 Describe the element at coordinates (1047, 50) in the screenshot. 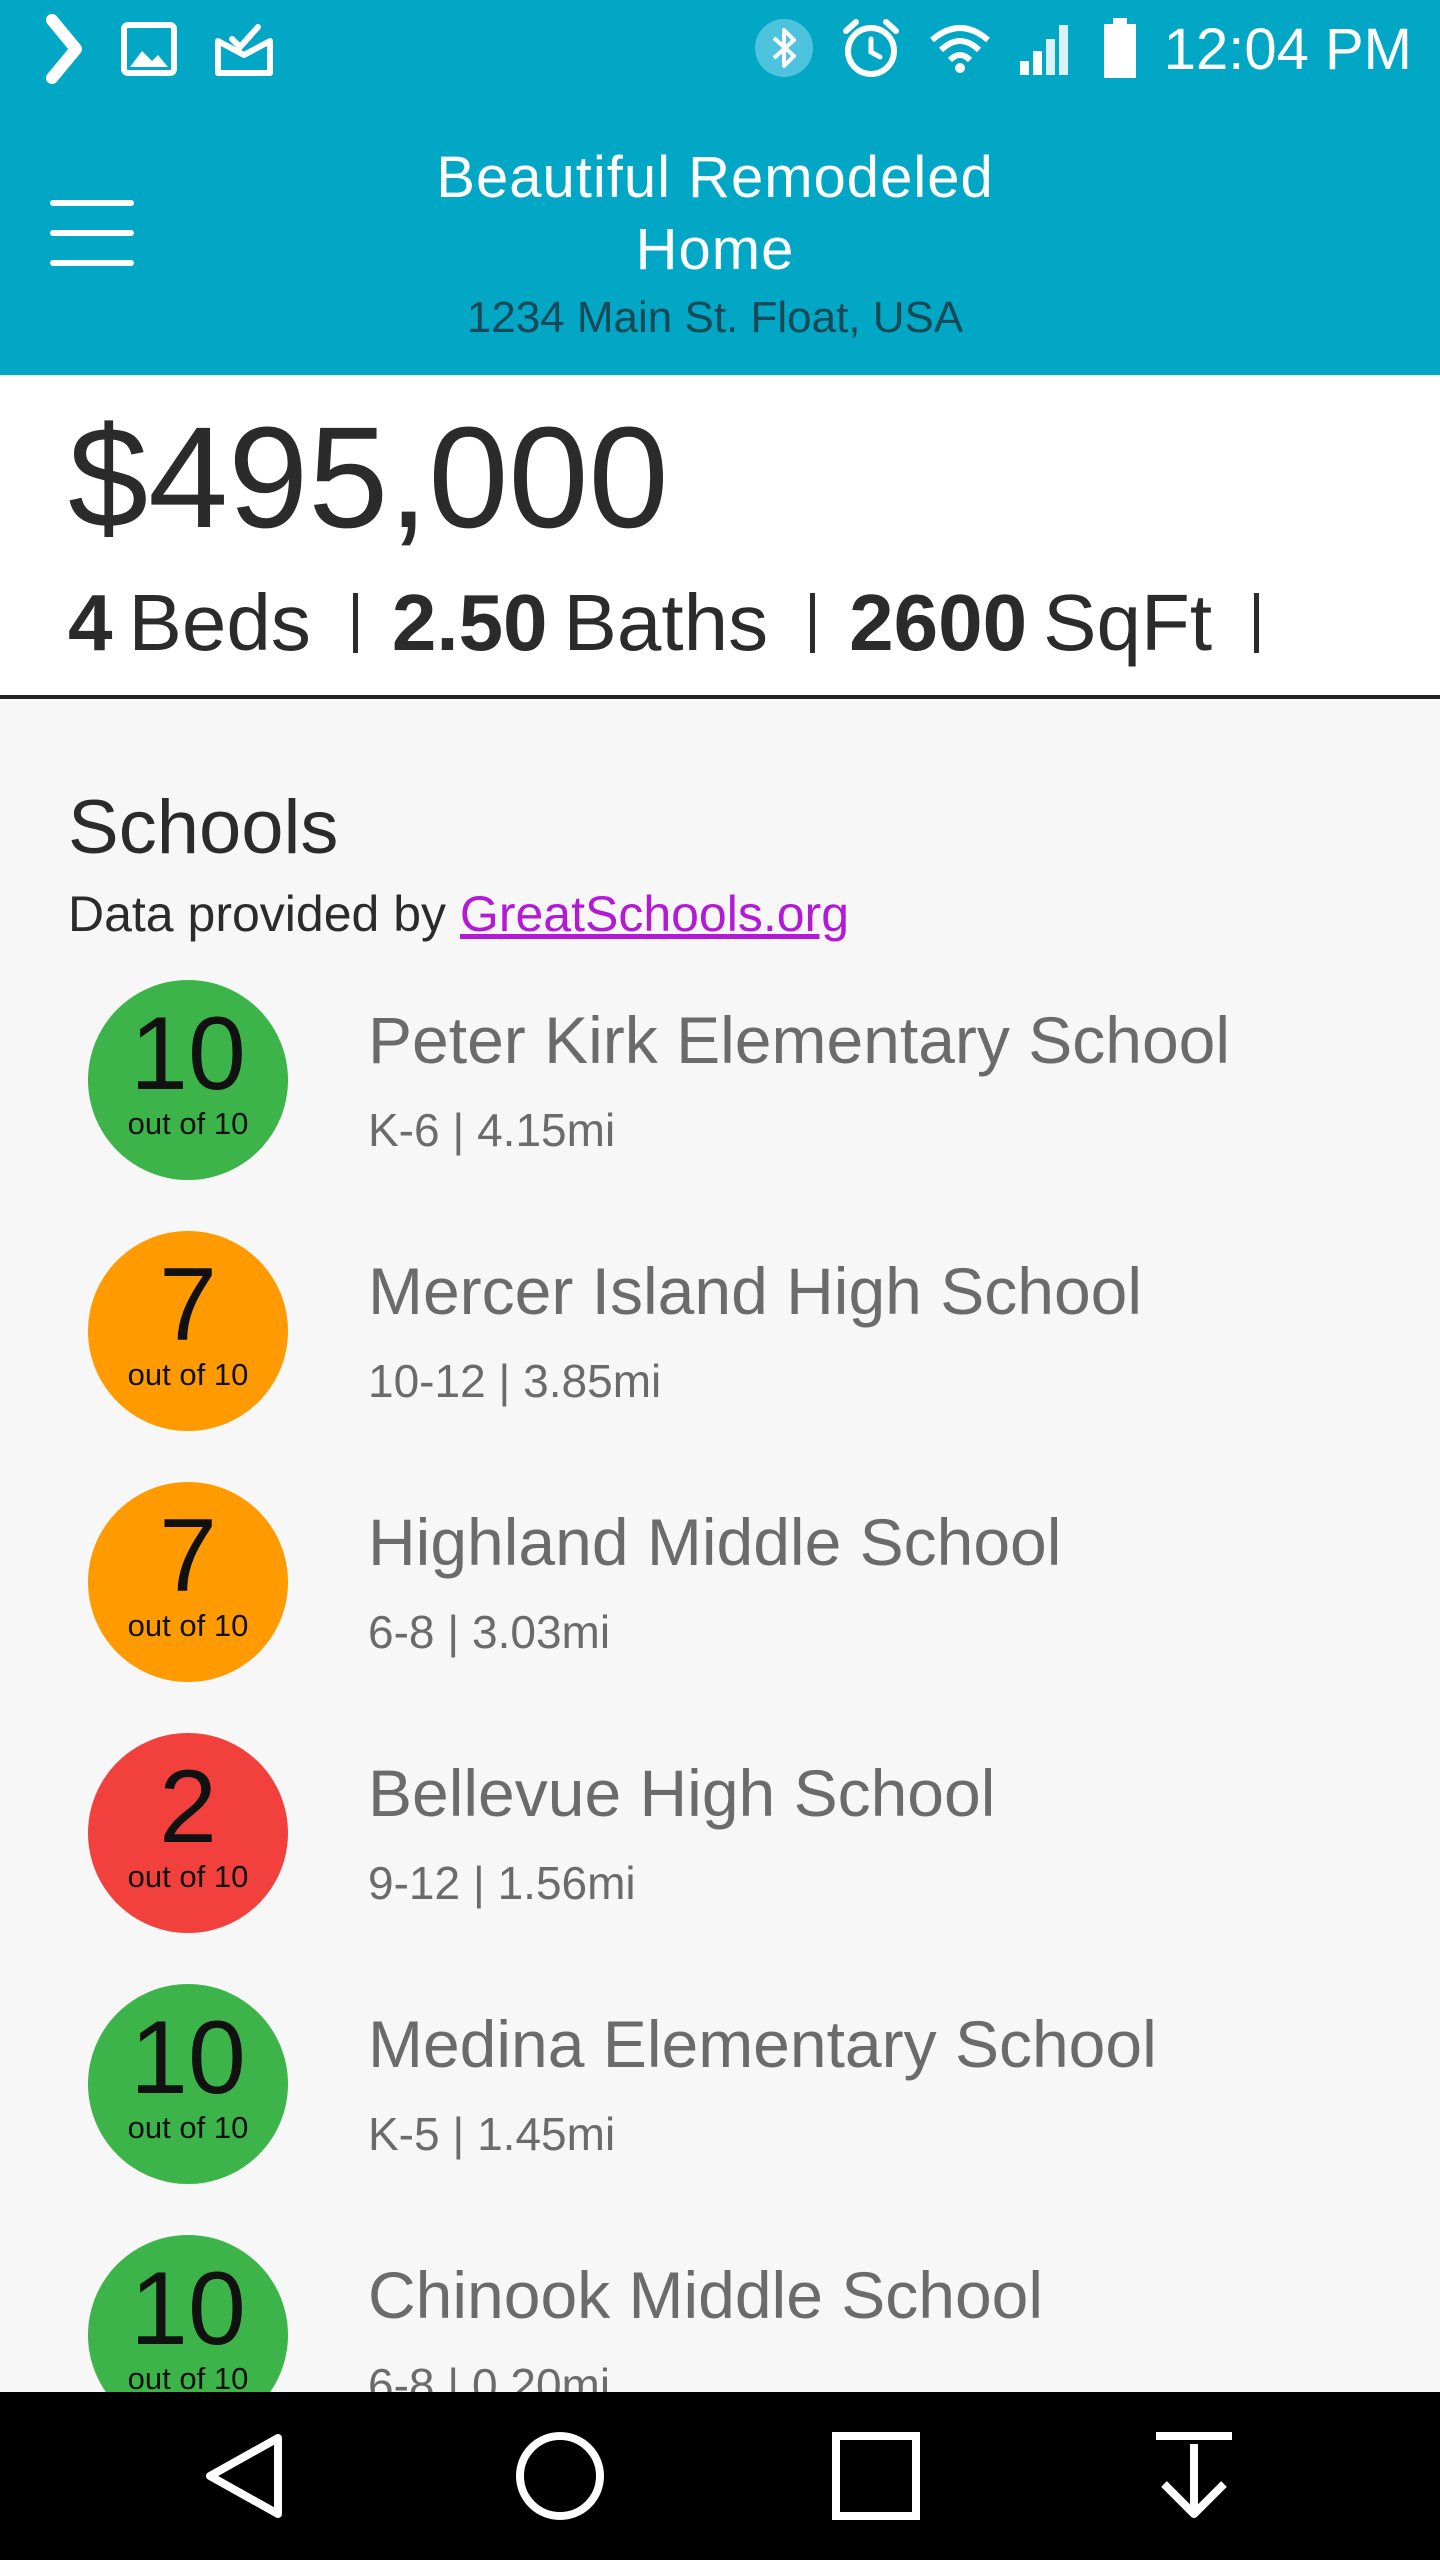

I see `signal-icon` at that location.